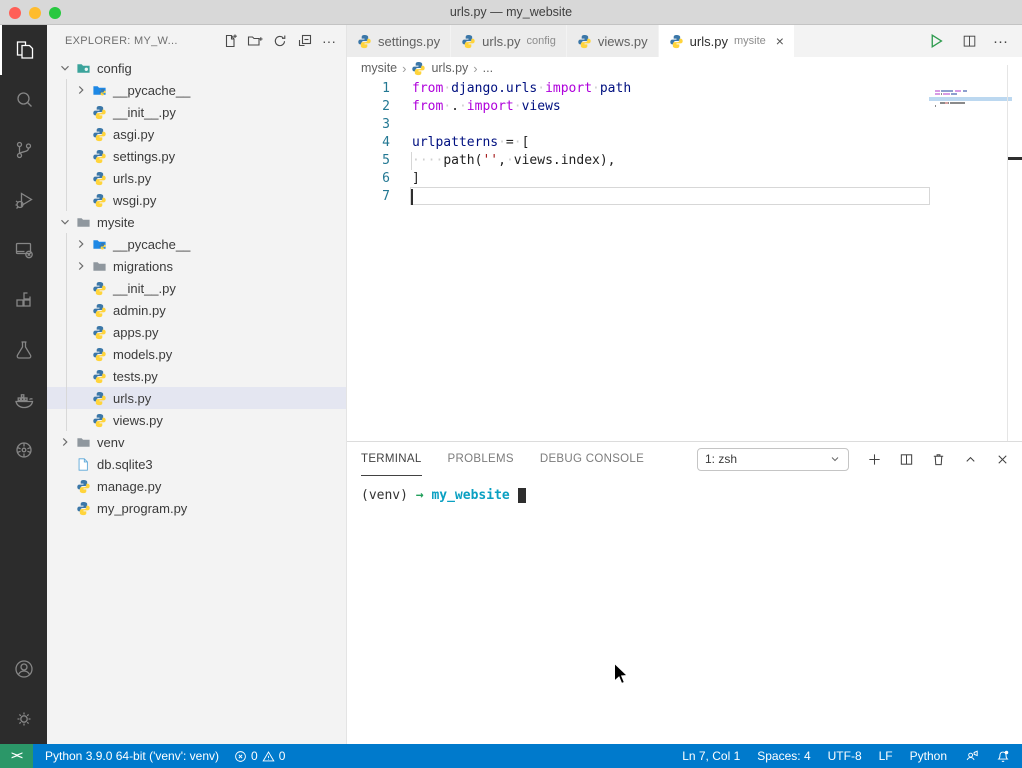 This screenshot has width=1022, height=768. I want to click on tree-item-settings.py: settings.py, so click(196, 156).